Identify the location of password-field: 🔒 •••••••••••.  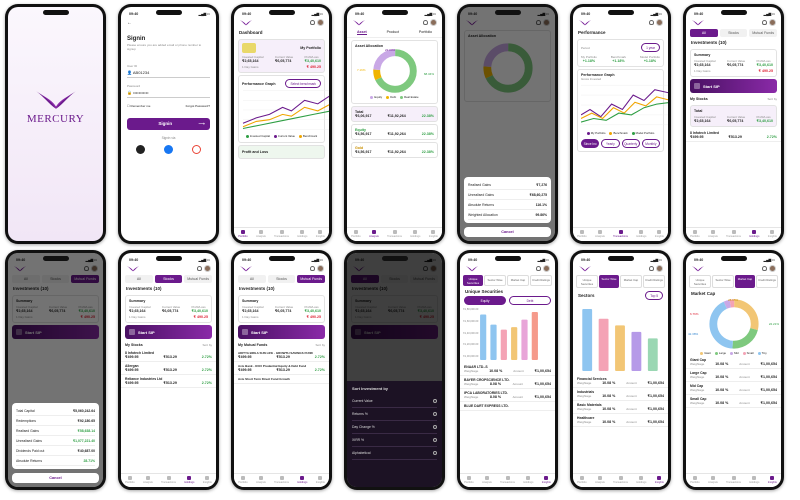
(168, 93).